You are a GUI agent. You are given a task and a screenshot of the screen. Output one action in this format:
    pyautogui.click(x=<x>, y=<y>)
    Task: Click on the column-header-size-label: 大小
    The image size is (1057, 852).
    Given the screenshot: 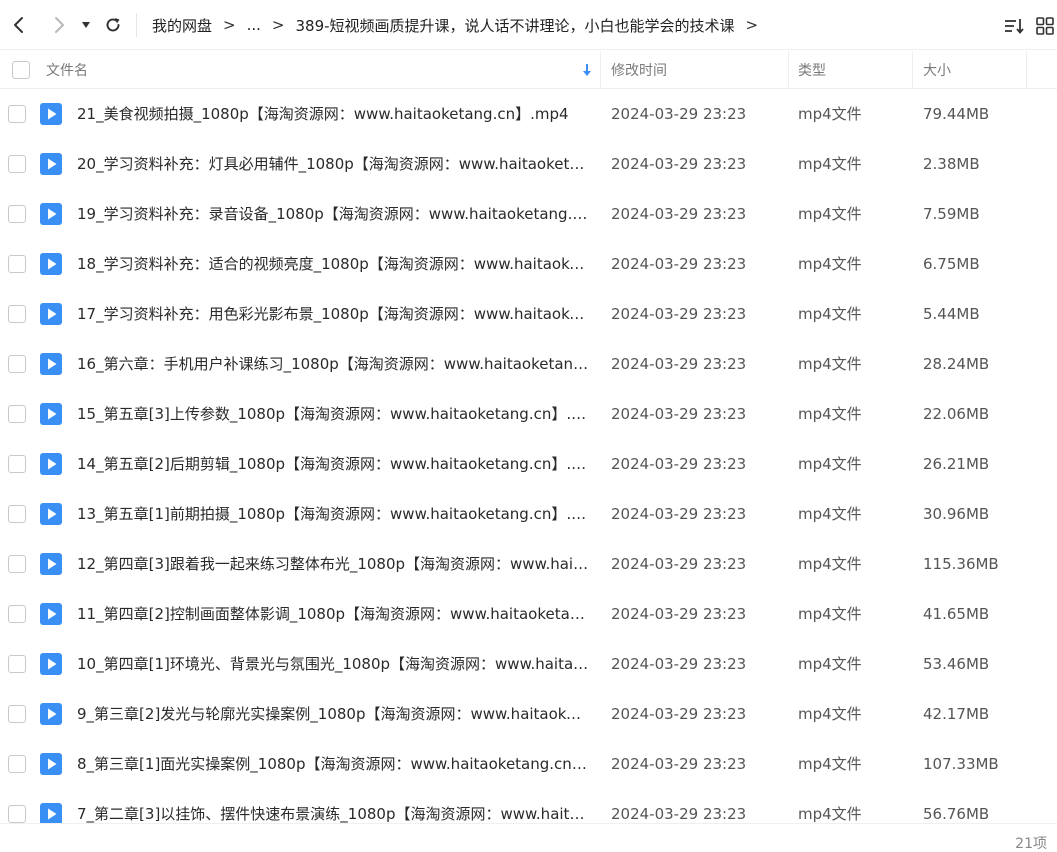 What is the action you would take?
    pyautogui.click(x=937, y=71)
    